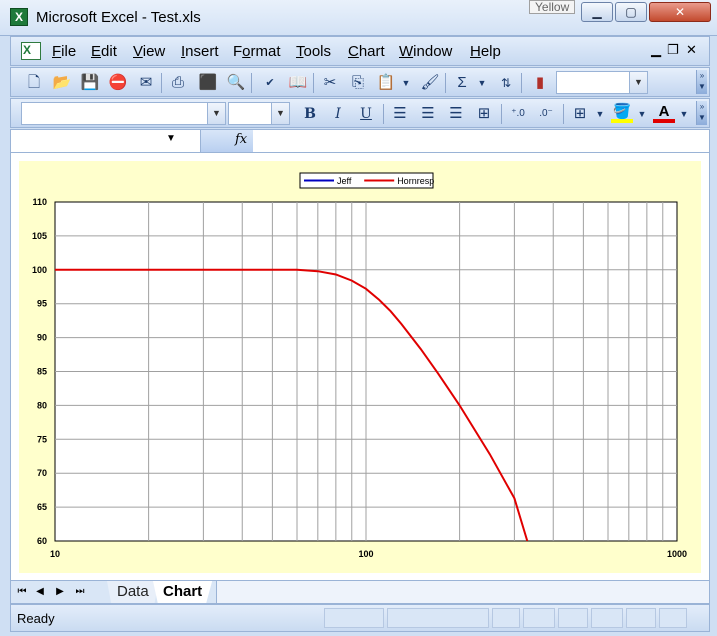  I want to click on next-sheet-icon: ▶, so click(60, 592).